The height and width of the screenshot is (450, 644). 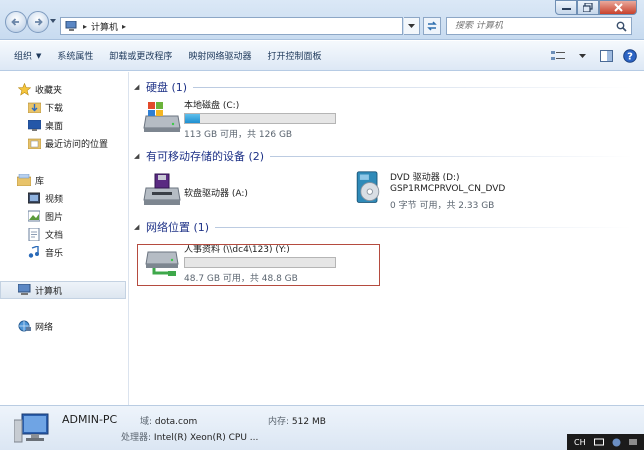 I want to click on chevron-down-icon: ▼, so click(x=39, y=55).